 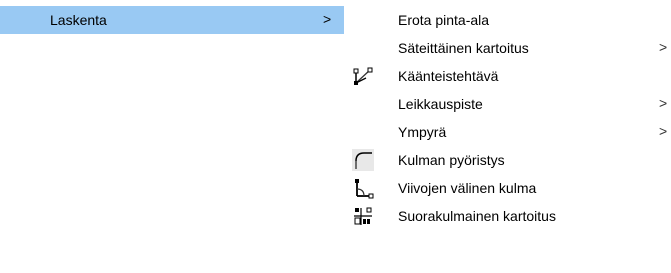 I want to click on menu-item-erota-pinta-ala: Erota pinta-ala, so click(x=507, y=20).